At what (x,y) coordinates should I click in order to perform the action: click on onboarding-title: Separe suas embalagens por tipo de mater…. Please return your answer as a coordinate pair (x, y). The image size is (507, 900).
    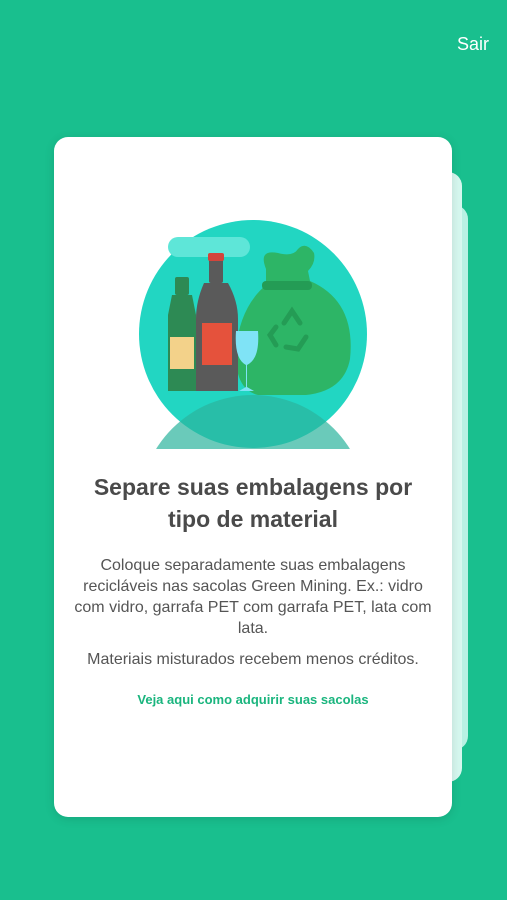
    Looking at the image, I should click on (253, 503).